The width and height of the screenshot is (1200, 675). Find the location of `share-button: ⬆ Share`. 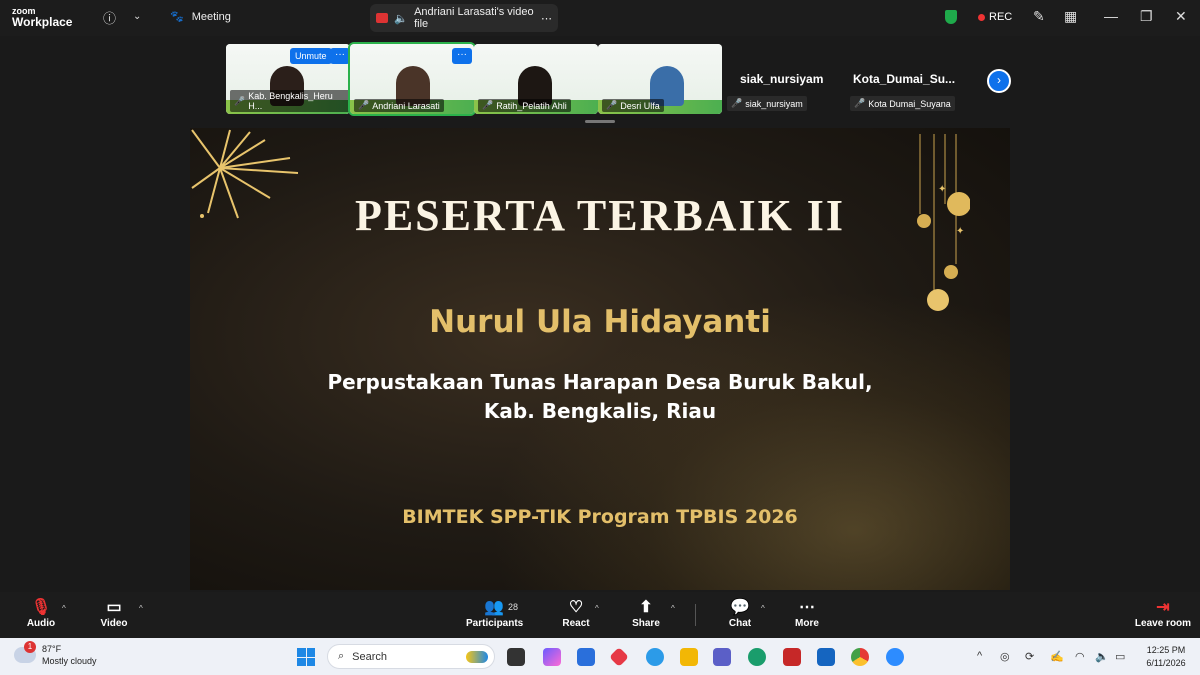

share-button: ⬆ Share is located at coordinates (646, 613).